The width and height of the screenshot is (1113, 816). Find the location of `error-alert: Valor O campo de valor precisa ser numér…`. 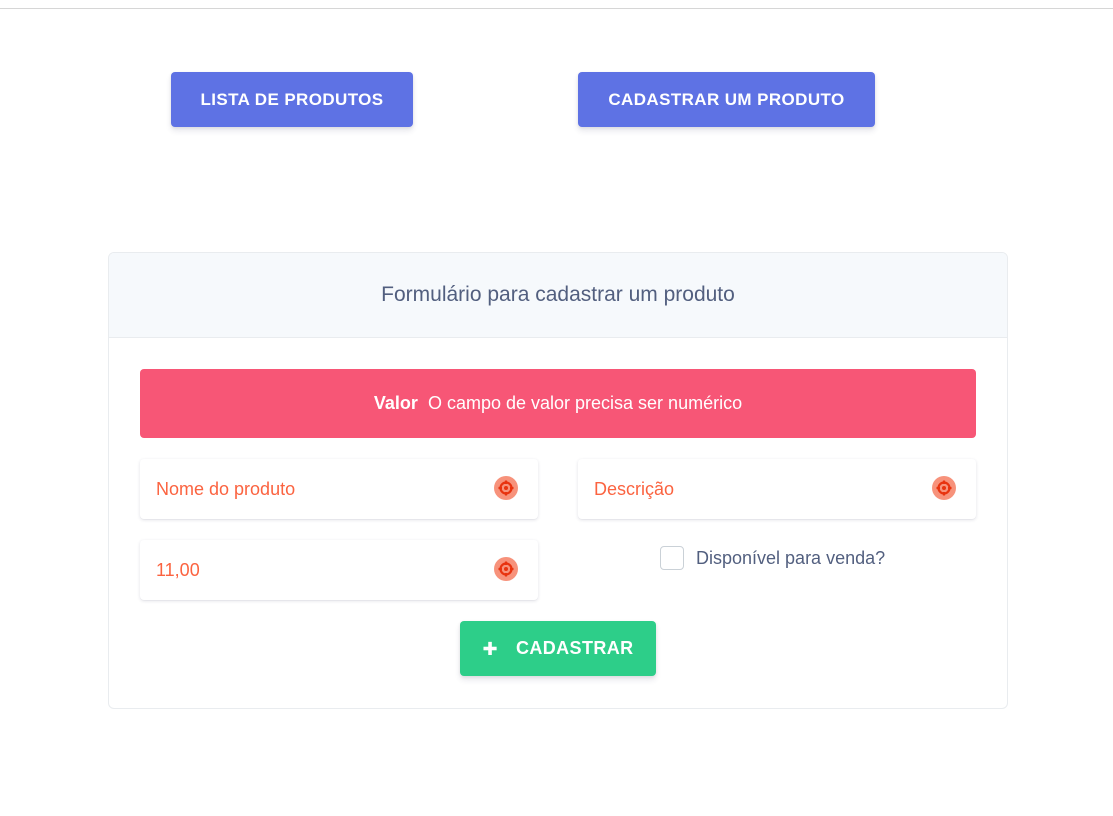

error-alert: Valor O campo de valor precisa ser numér… is located at coordinates (558, 403).